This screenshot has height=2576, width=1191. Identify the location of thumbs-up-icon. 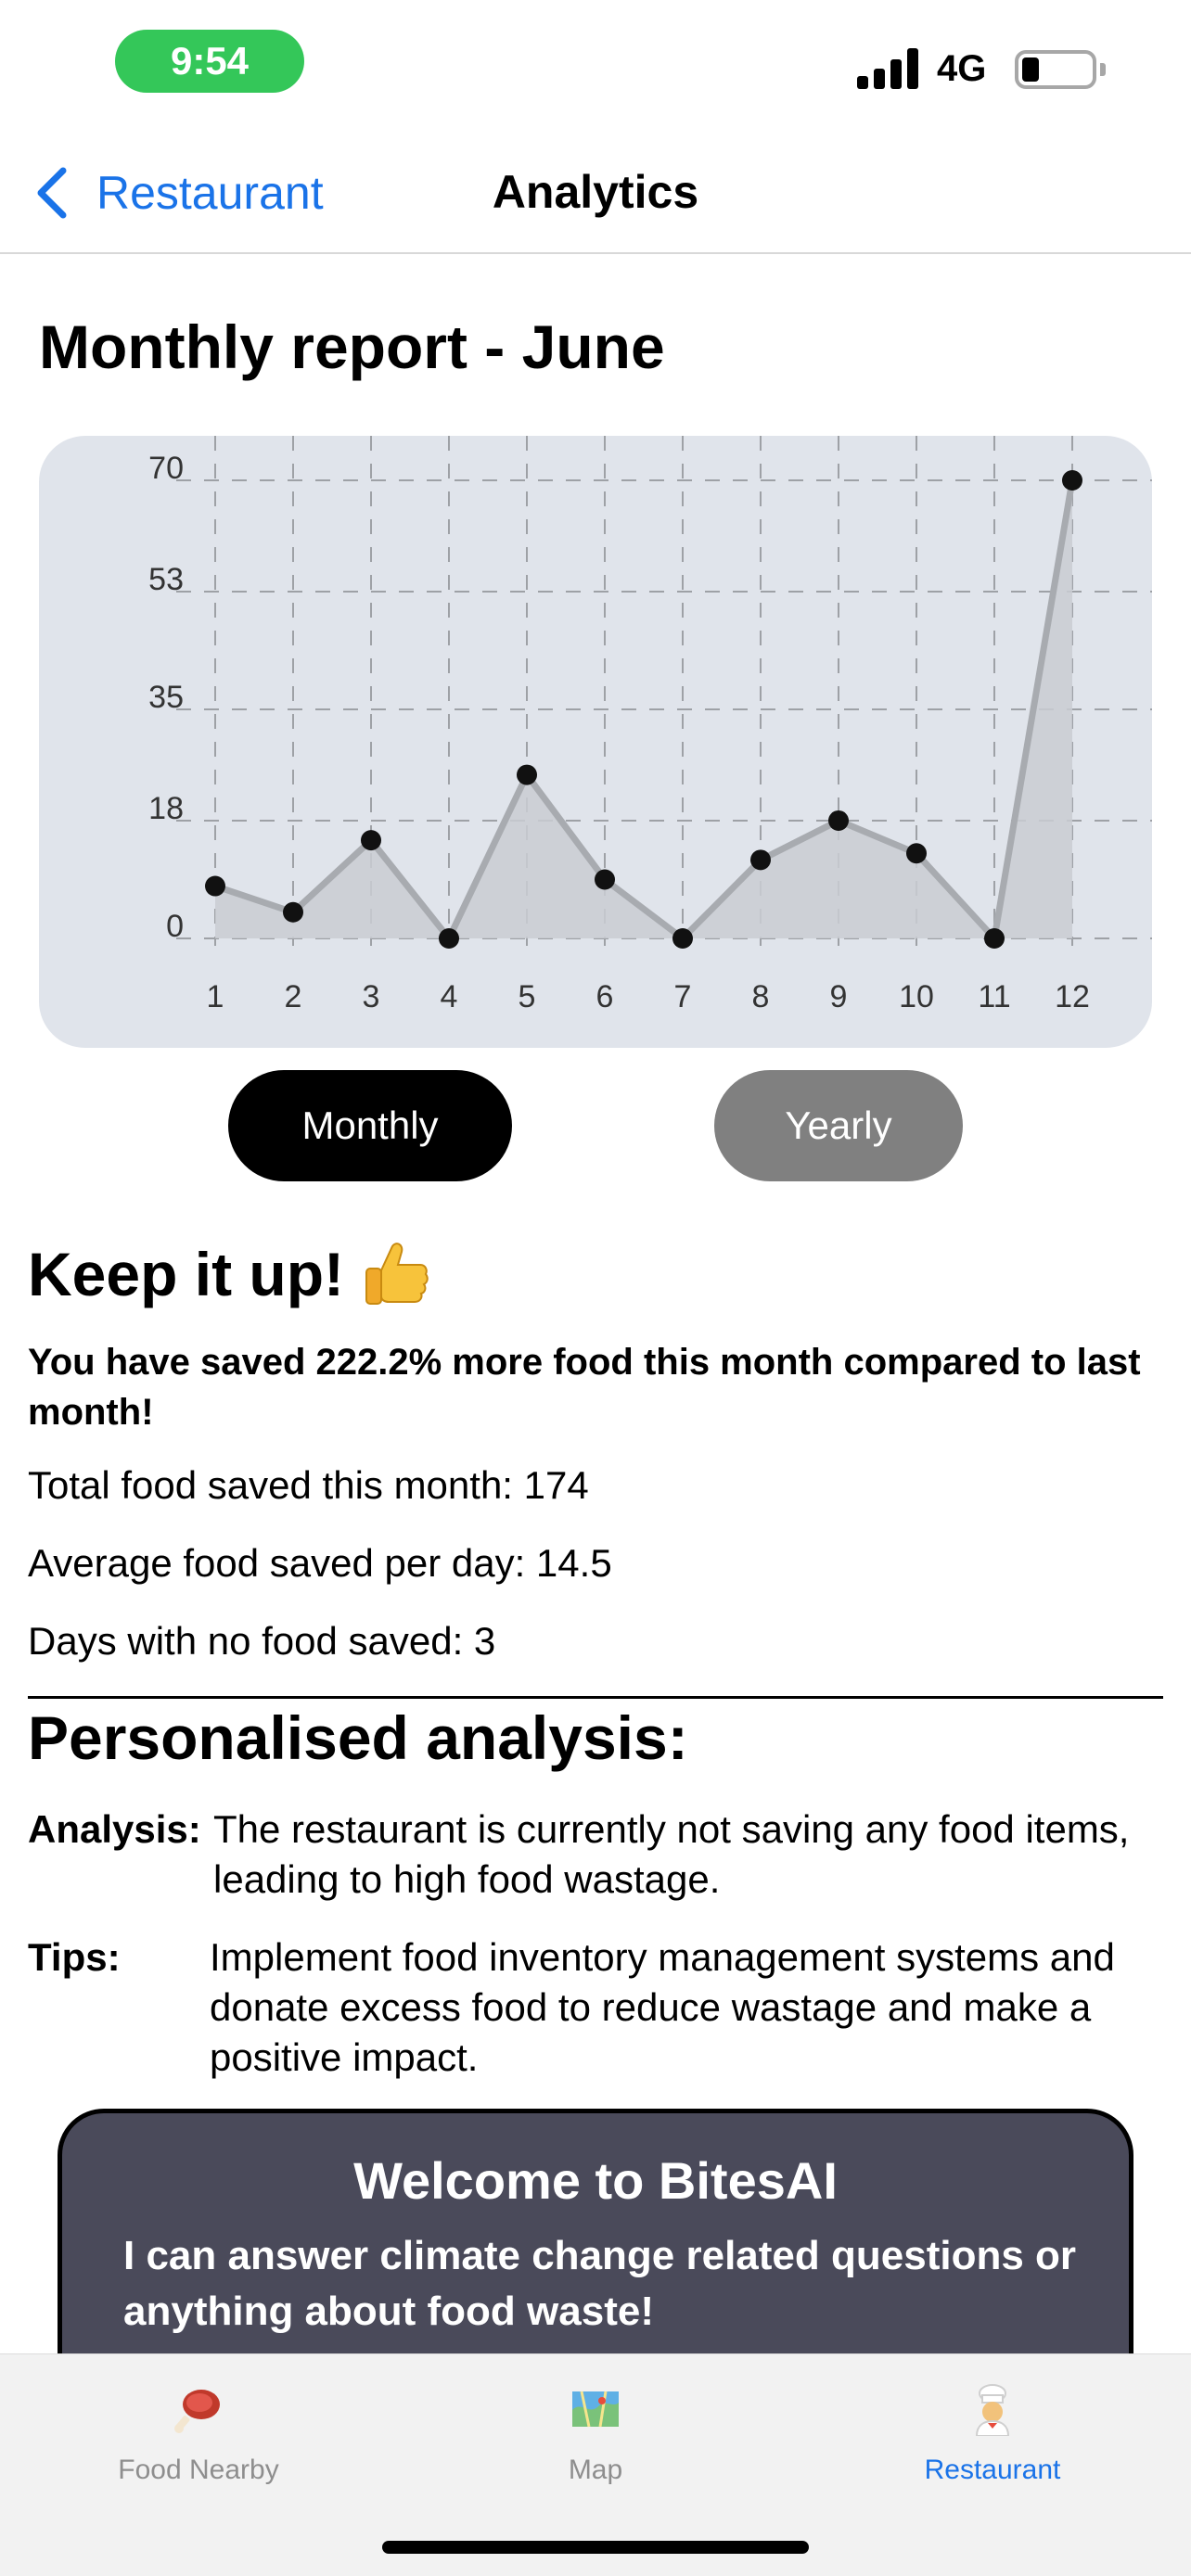
(397, 1274).